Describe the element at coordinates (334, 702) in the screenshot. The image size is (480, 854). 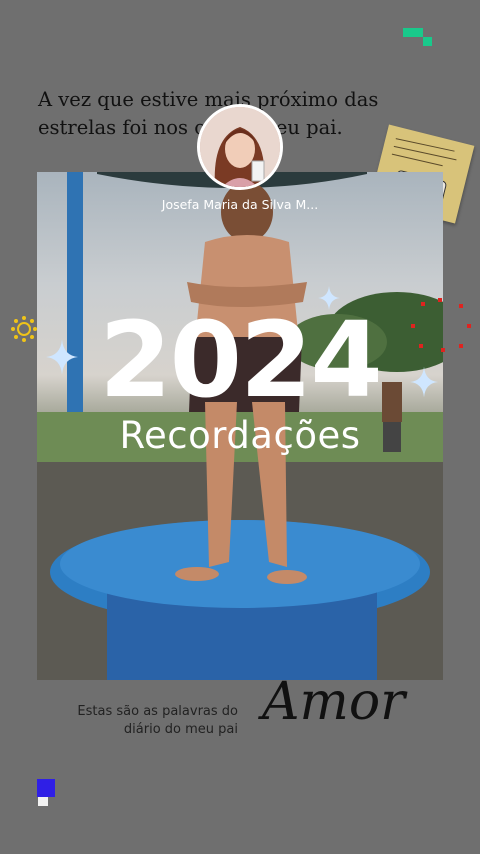
I see `signature-text: Amor` at that location.